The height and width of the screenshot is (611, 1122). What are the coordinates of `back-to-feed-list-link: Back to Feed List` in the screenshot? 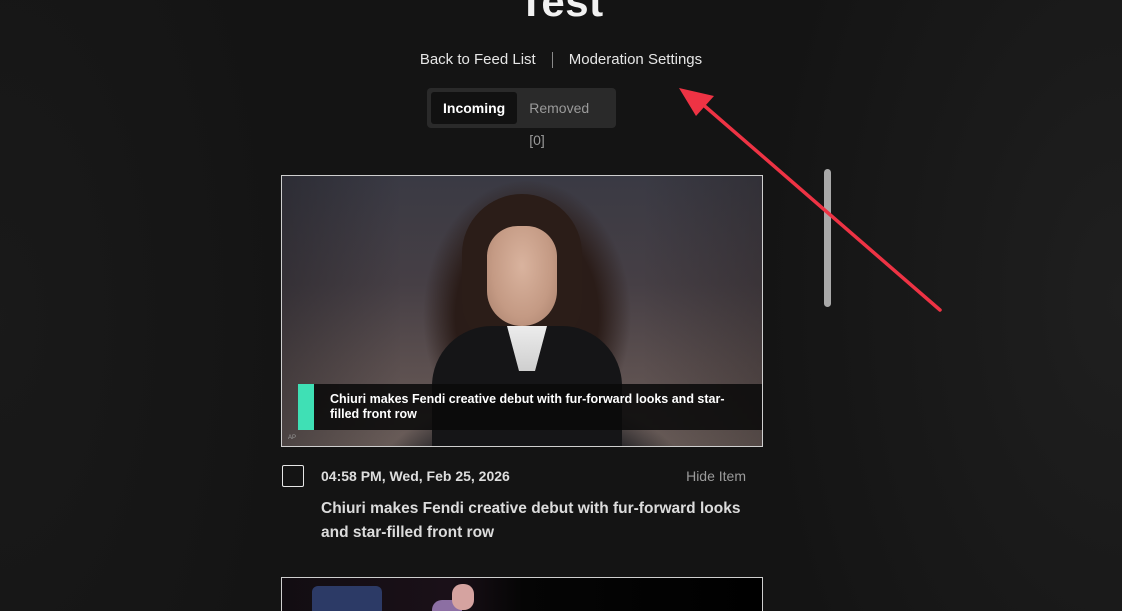 It's located at (478, 60).